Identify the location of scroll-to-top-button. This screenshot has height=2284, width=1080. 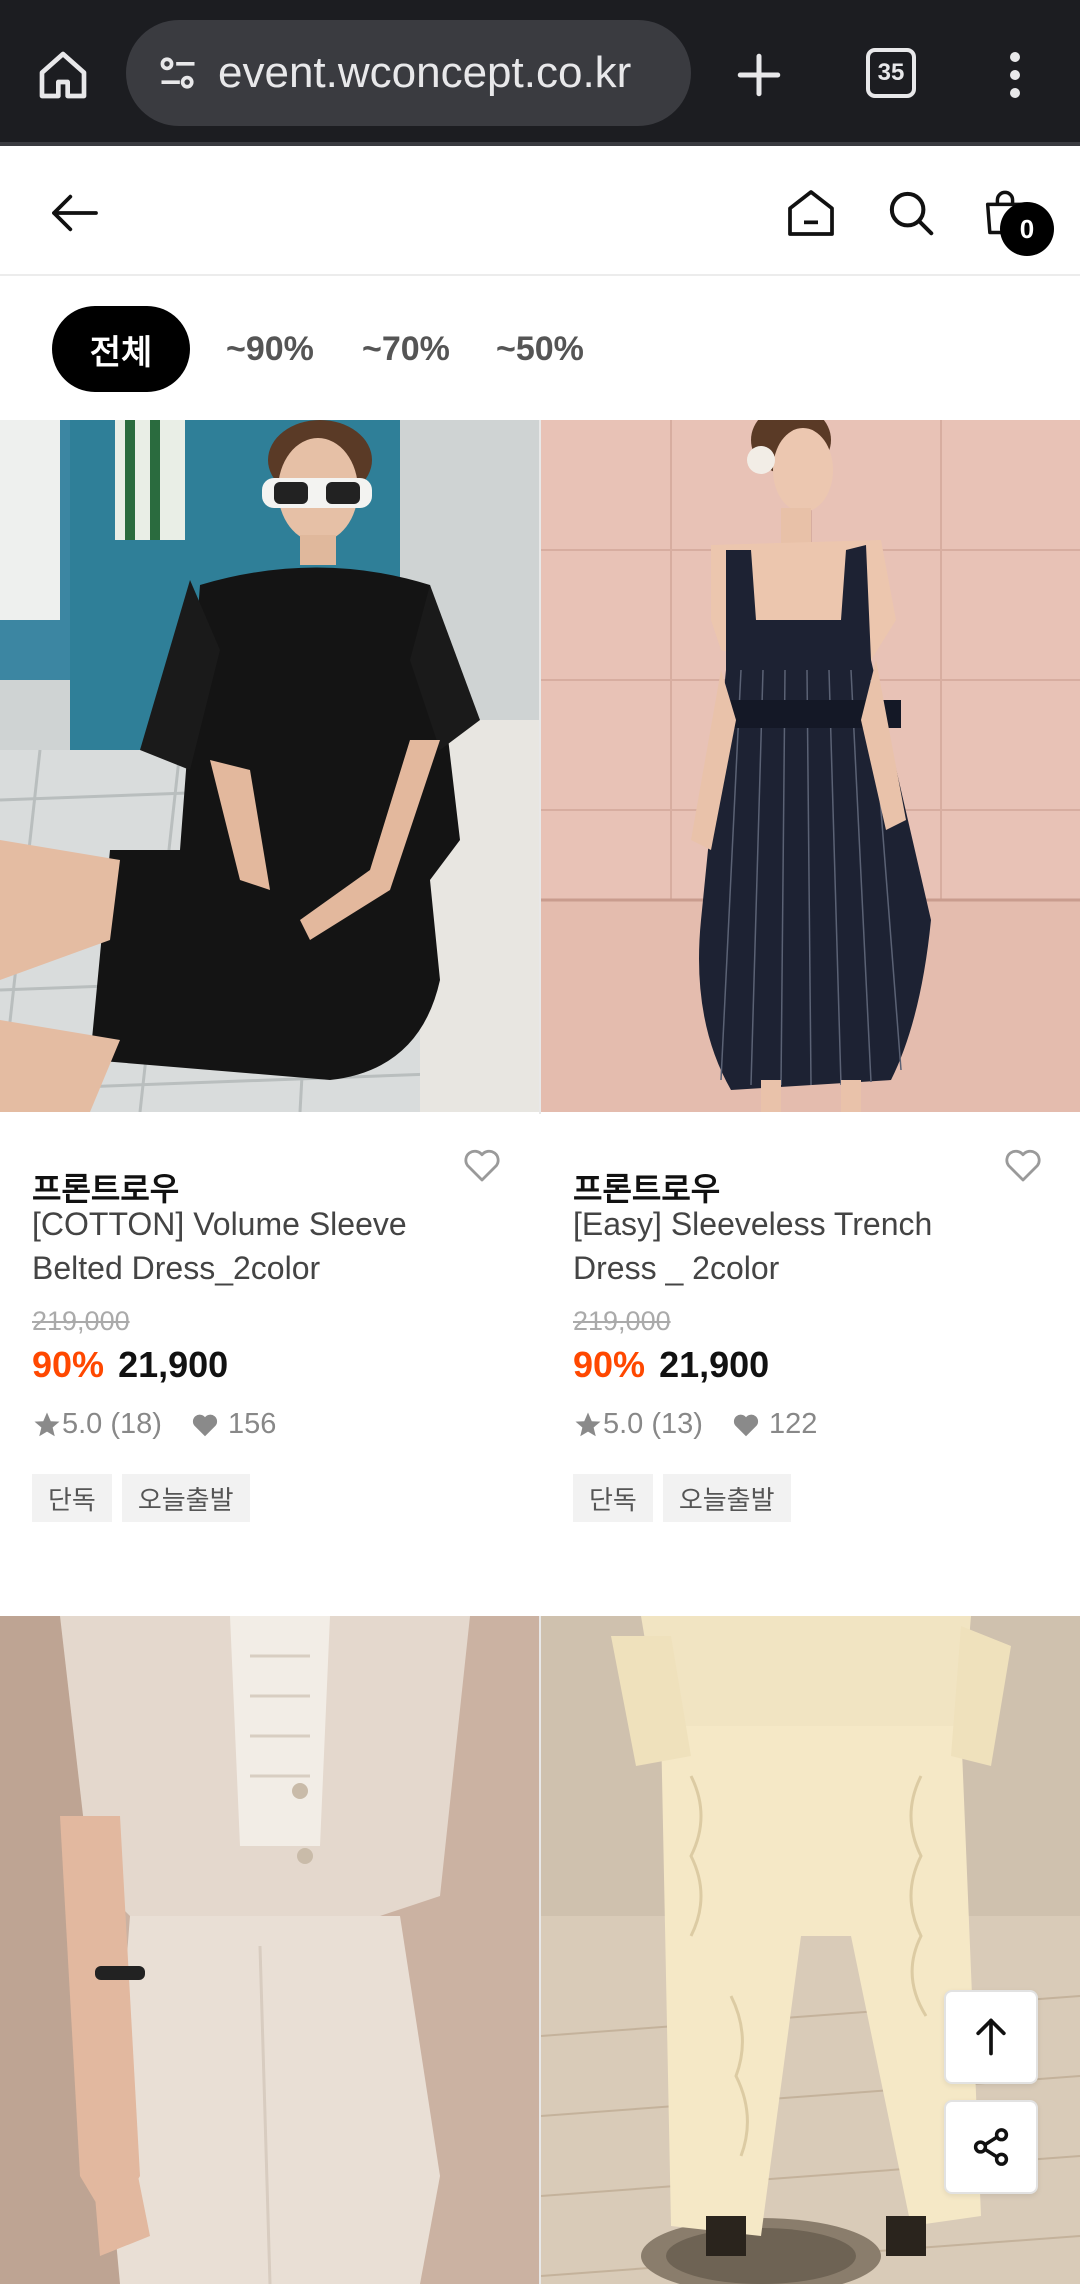
(991, 2037).